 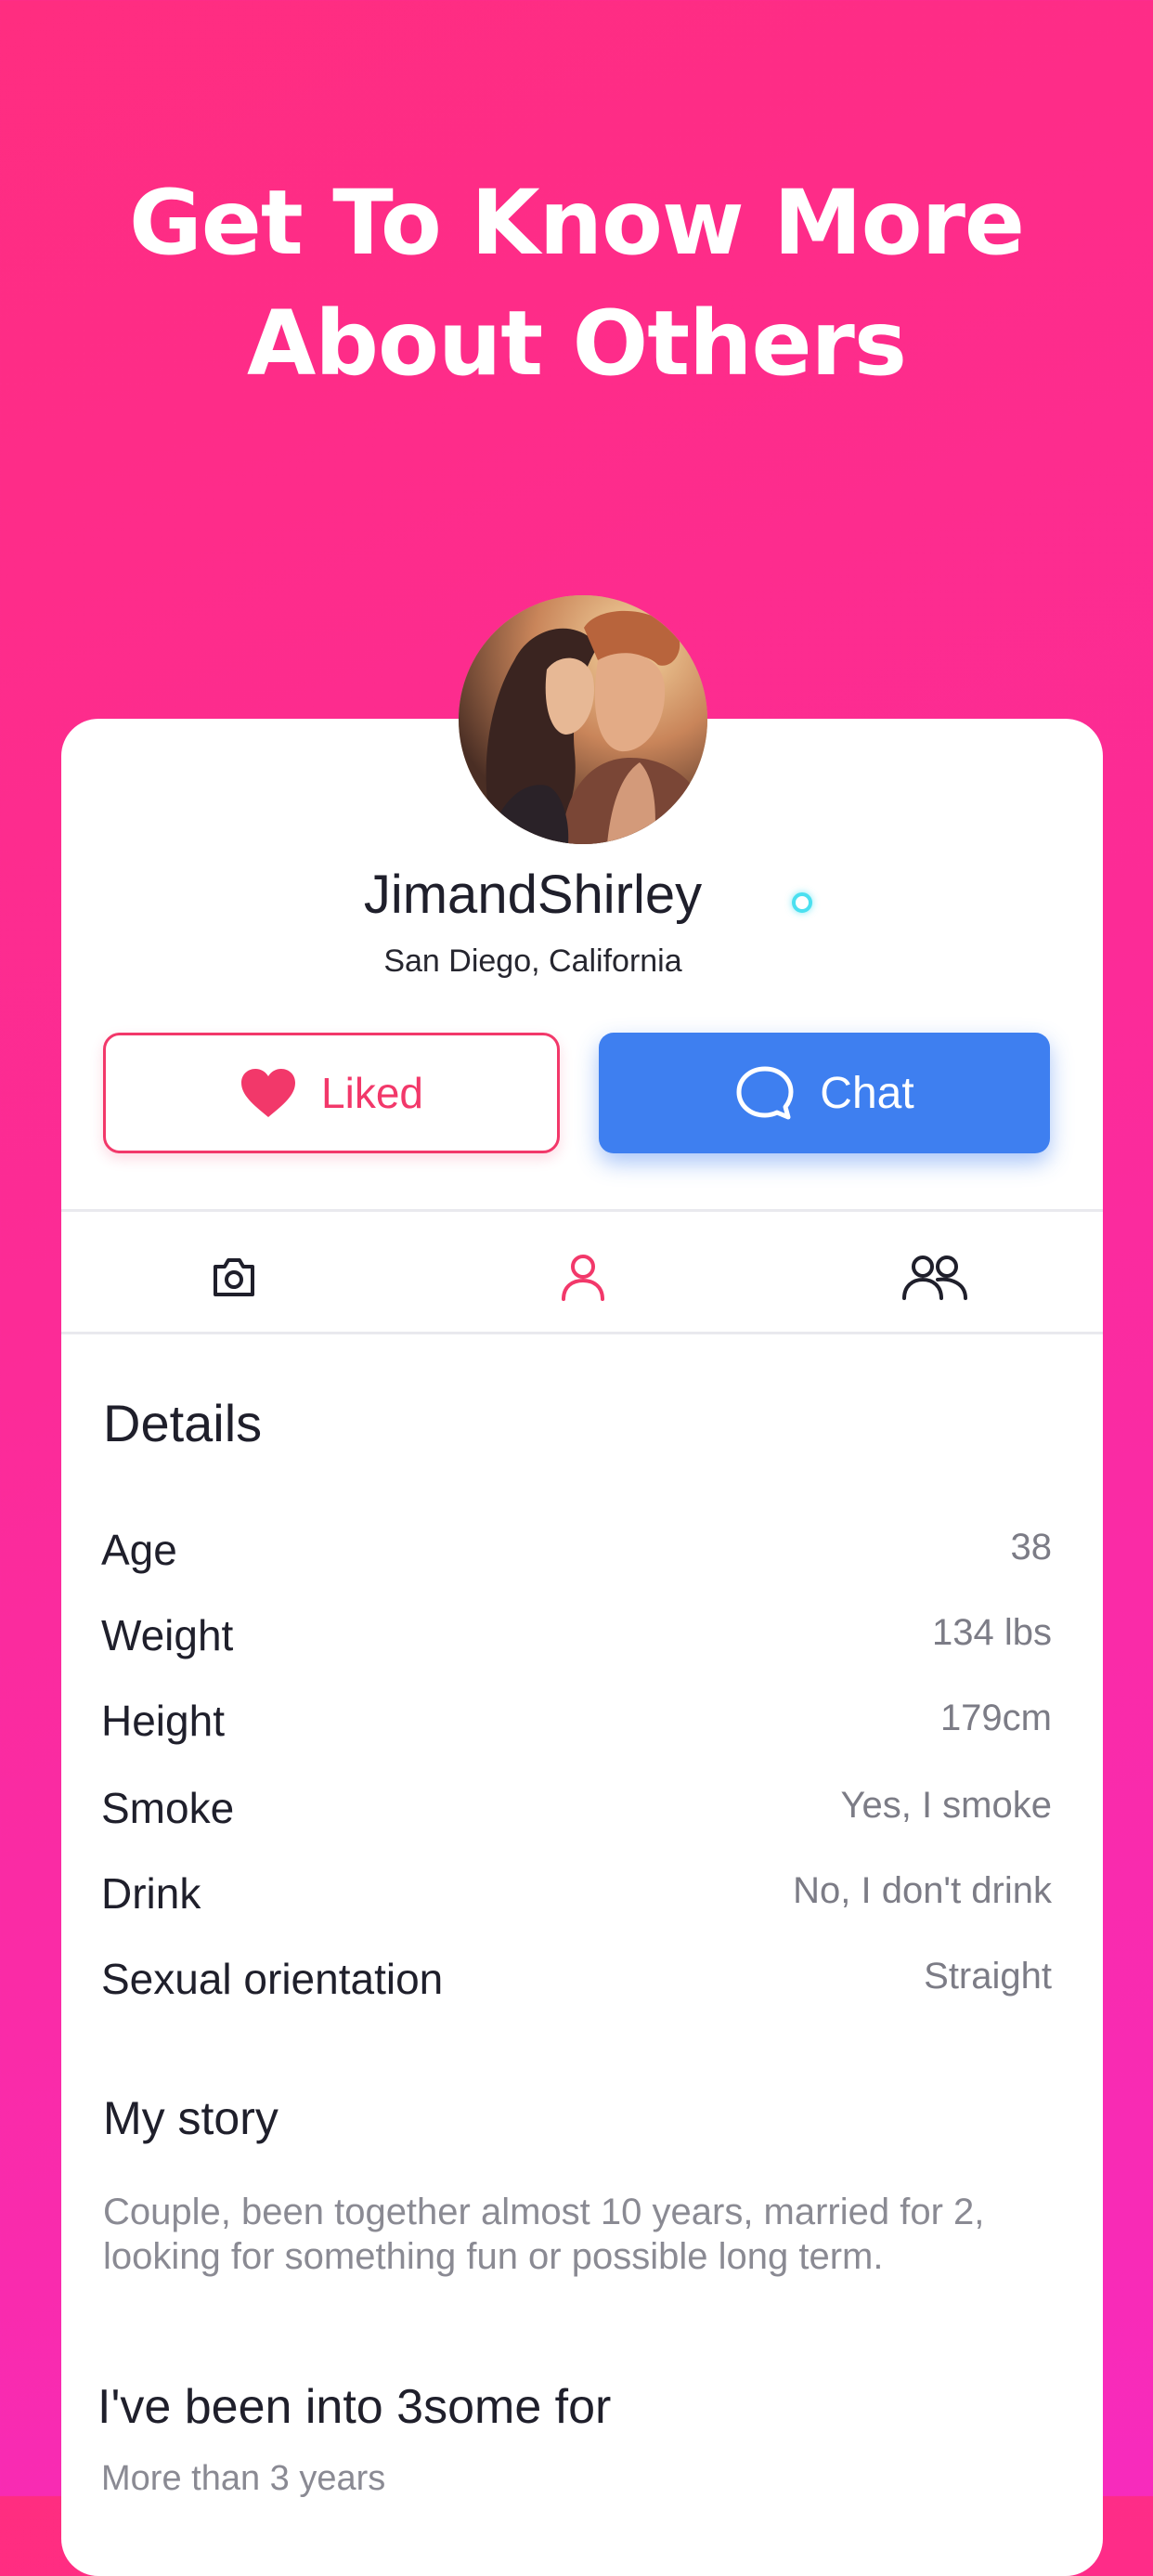 I want to click on story-title: My story, so click(x=191, y=2118).